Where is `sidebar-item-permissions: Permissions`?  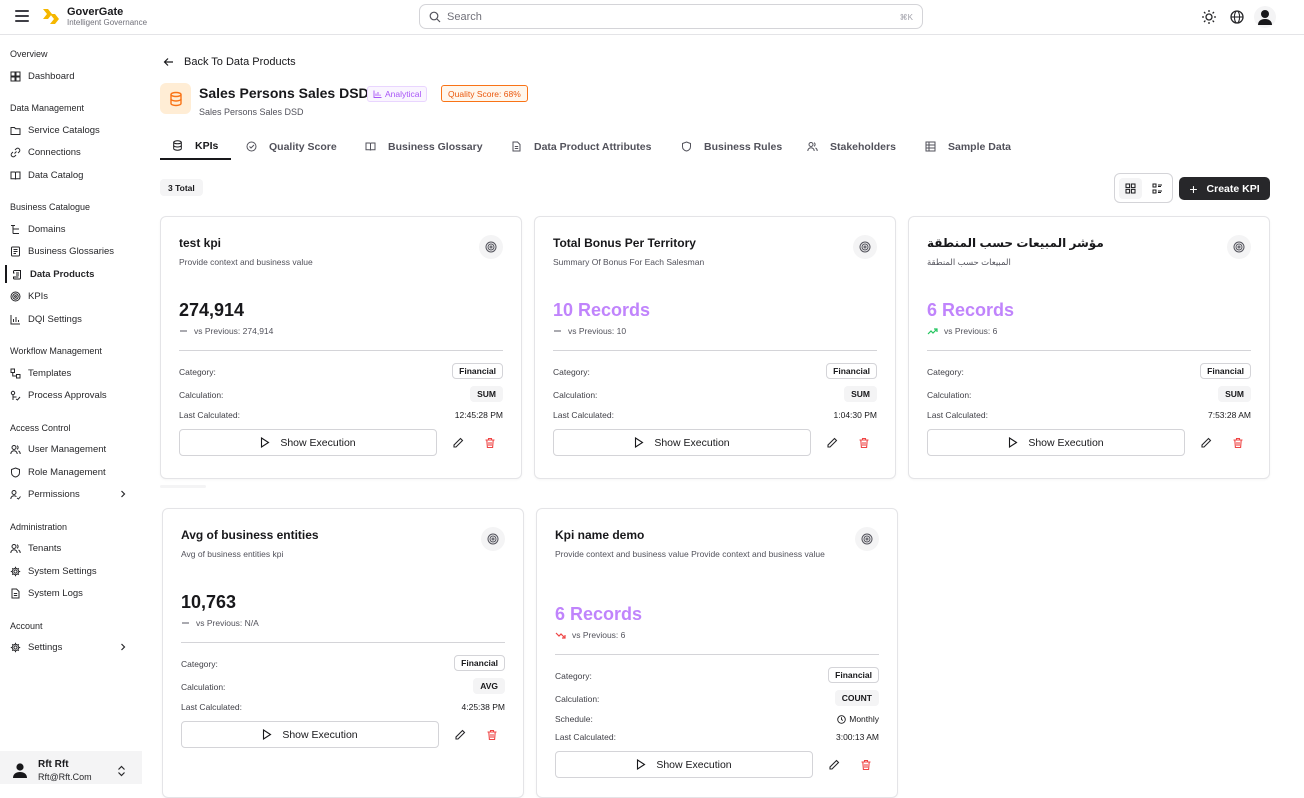 sidebar-item-permissions: Permissions is located at coordinates (72, 494).